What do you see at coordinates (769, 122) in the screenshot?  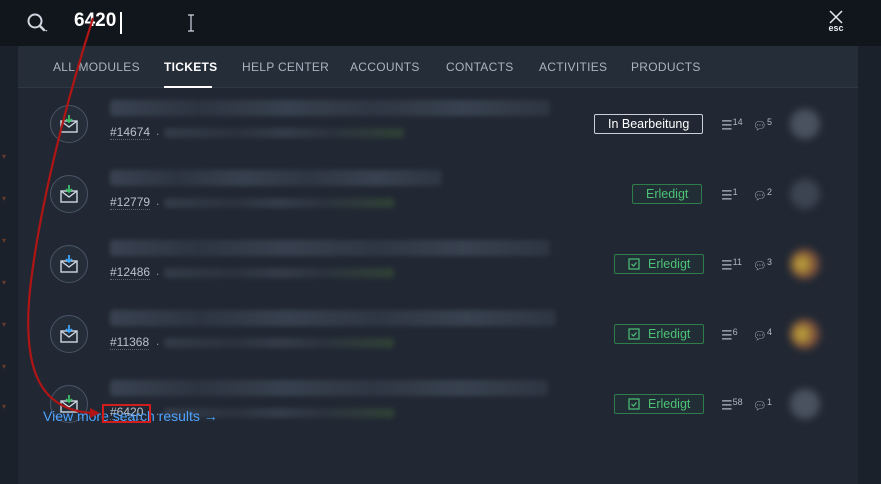 I see `comment-count-value: 5` at bounding box center [769, 122].